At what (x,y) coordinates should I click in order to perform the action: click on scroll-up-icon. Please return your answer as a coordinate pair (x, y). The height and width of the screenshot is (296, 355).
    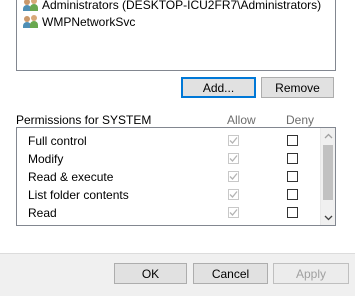
    Looking at the image, I should click on (328, 135).